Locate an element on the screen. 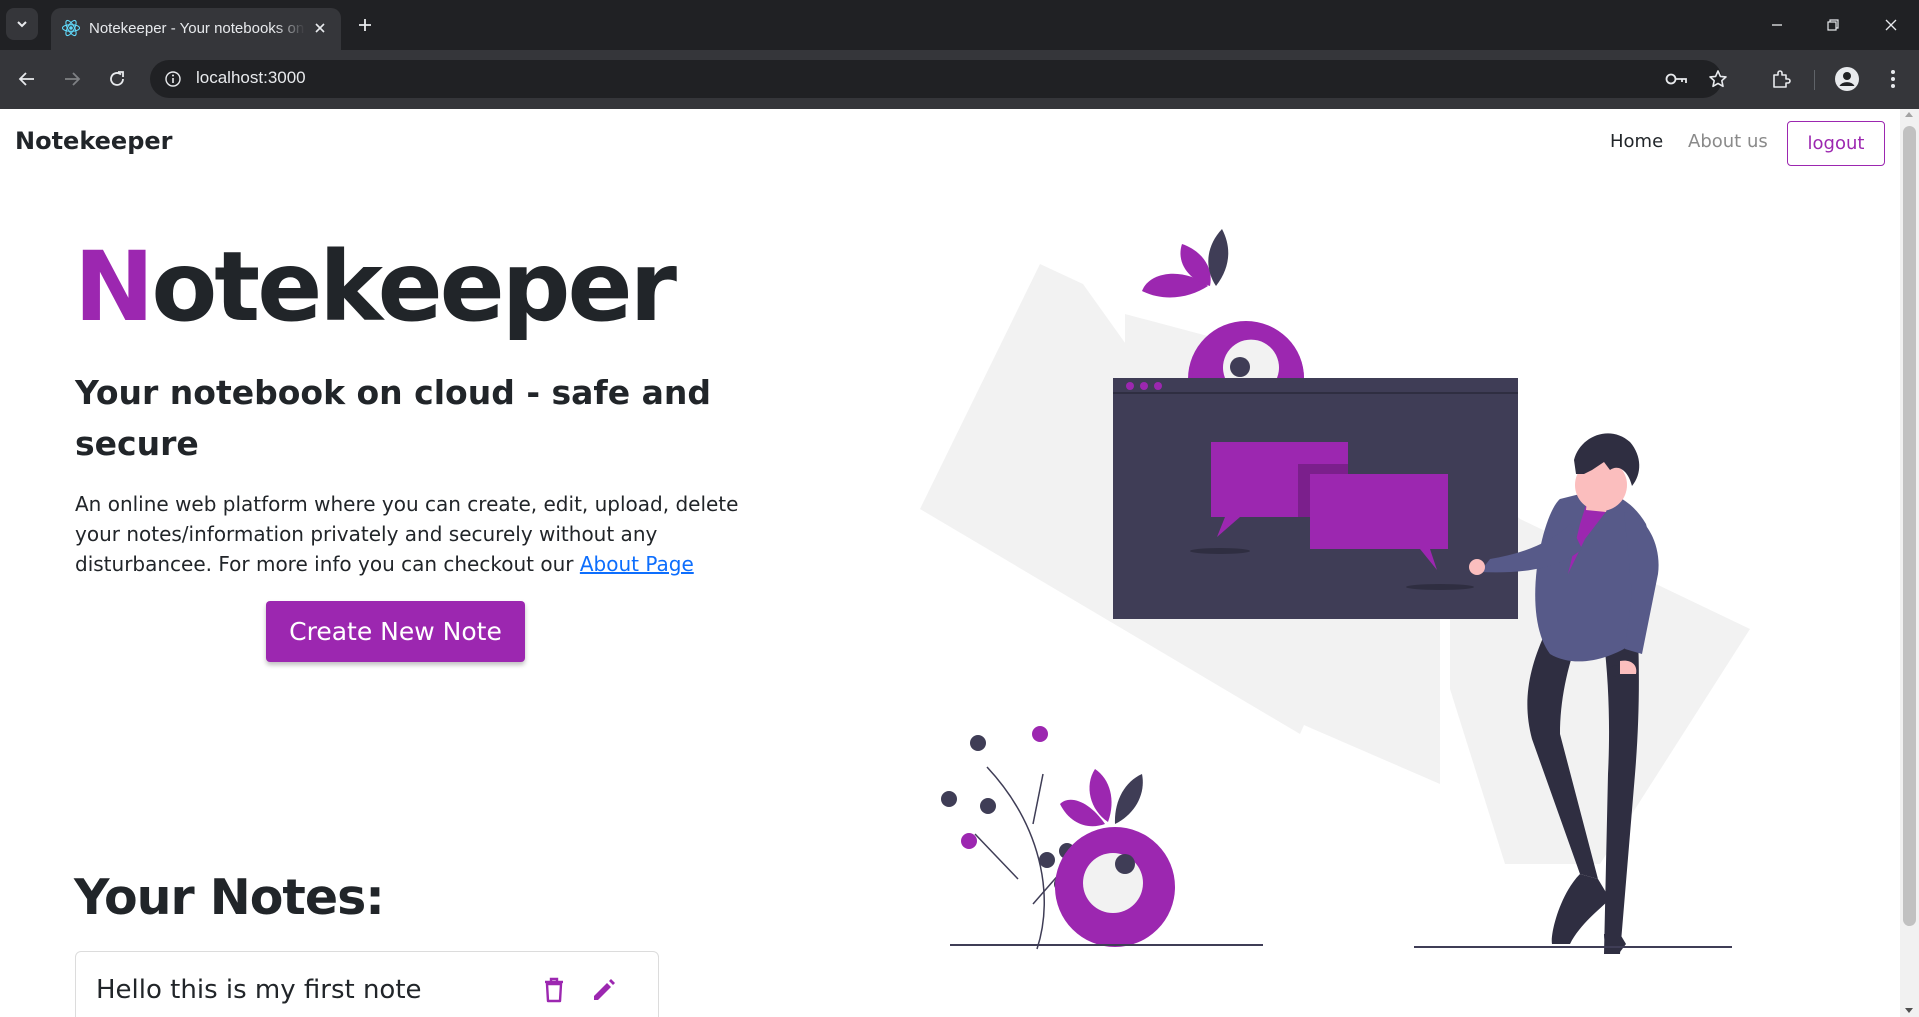  notes-heading: Your Notes: is located at coordinates (229, 897).